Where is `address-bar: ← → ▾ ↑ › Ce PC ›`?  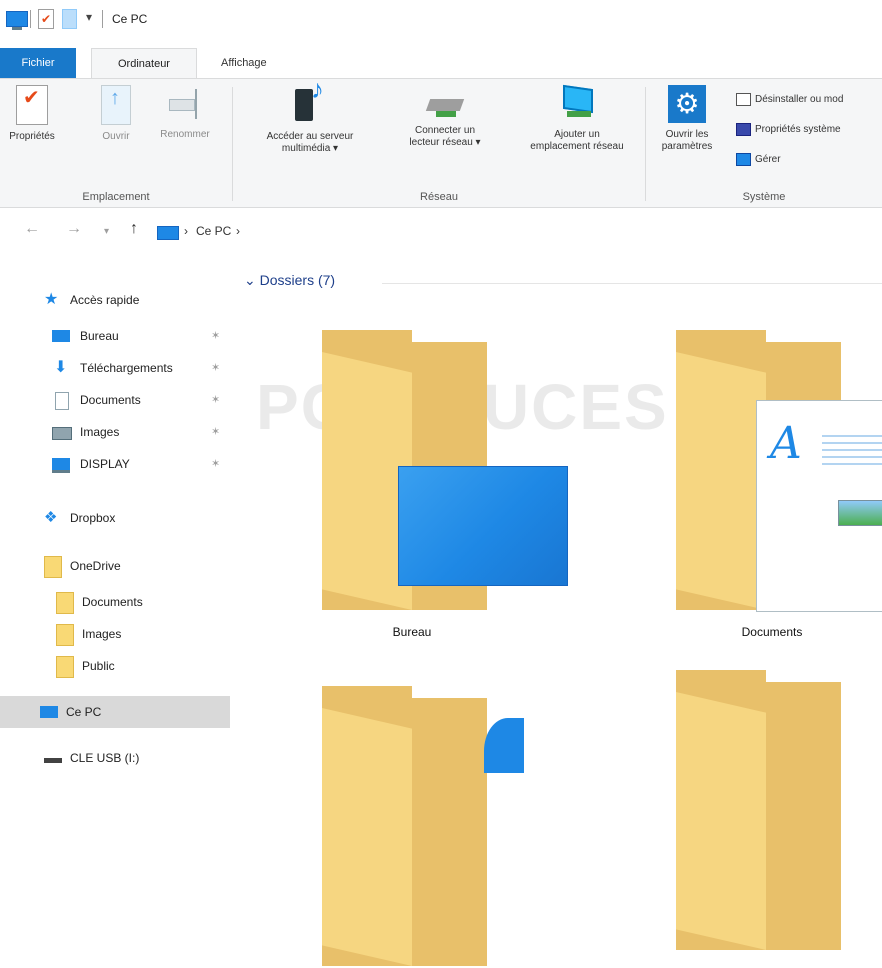 address-bar: ← → ▾ ↑ › Ce PC › is located at coordinates (441, 230).